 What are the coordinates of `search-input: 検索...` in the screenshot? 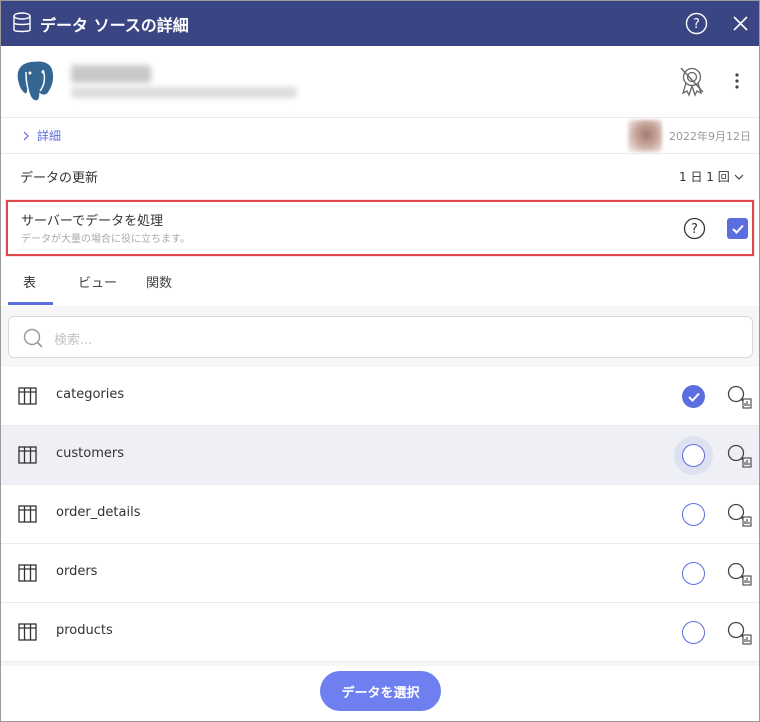 It's located at (380, 337).